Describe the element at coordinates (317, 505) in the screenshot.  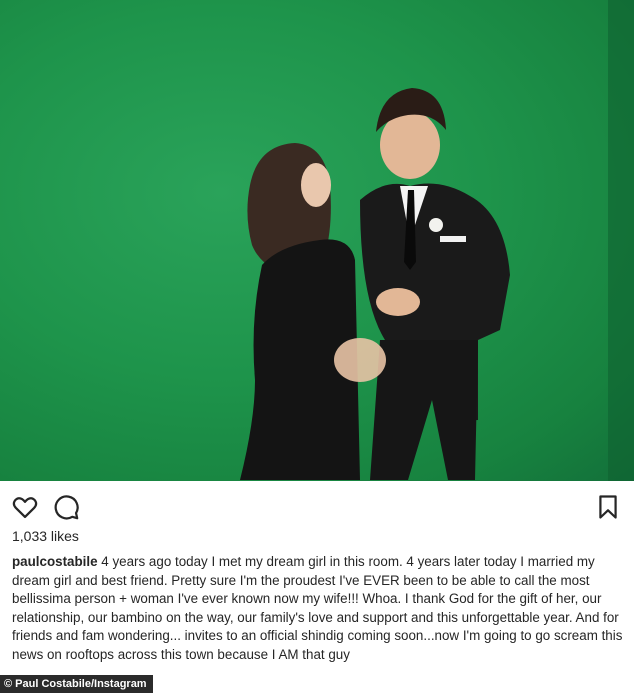
I see `post-actions-bar` at that location.